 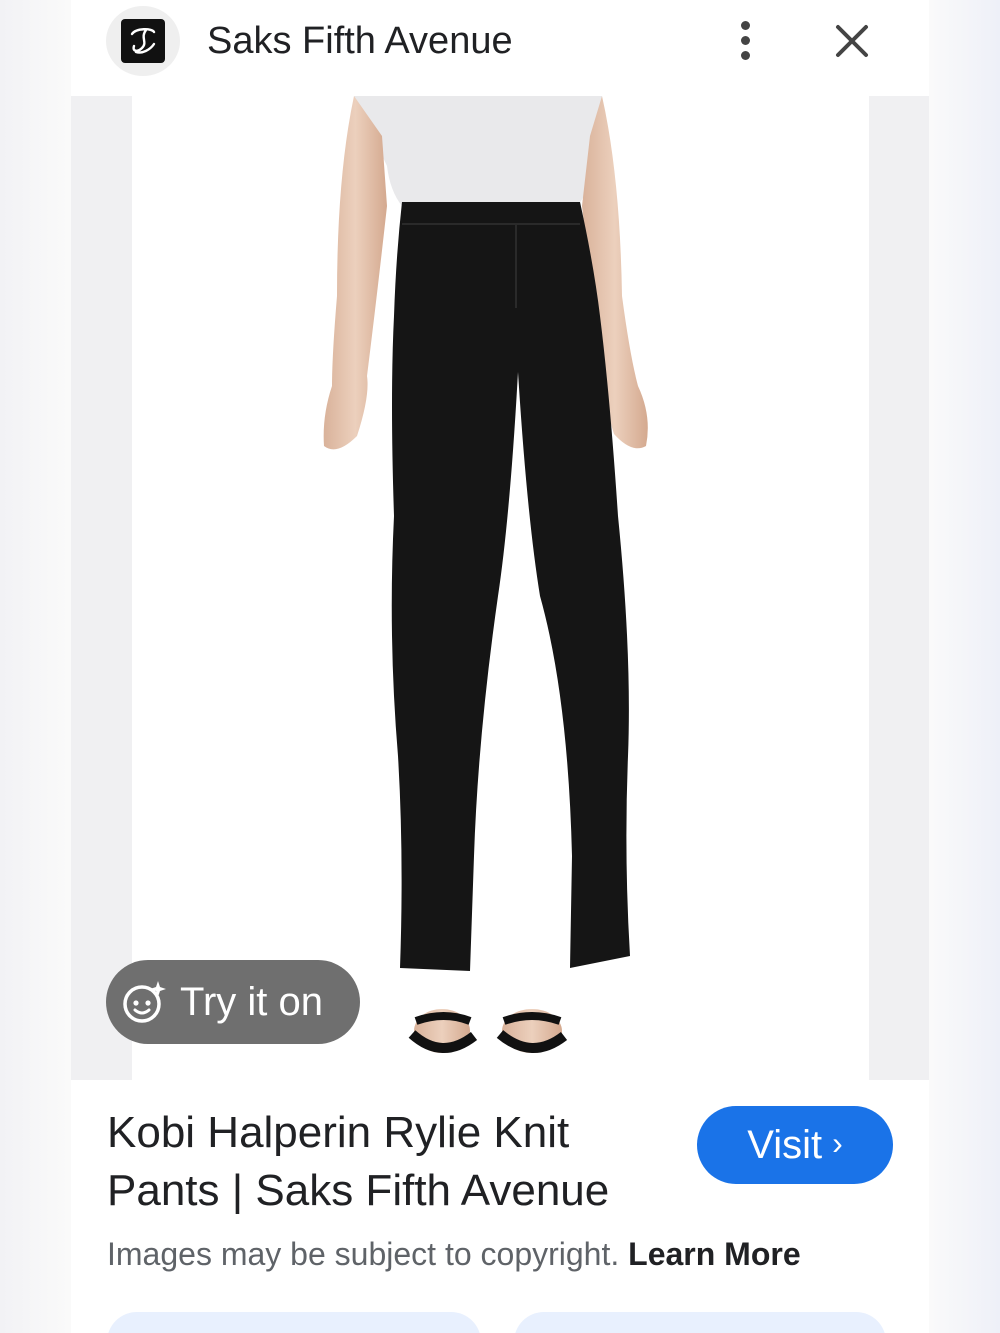 What do you see at coordinates (294, 1322) in the screenshot?
I see `action-chip-left` at bounding box center [294, 1322].